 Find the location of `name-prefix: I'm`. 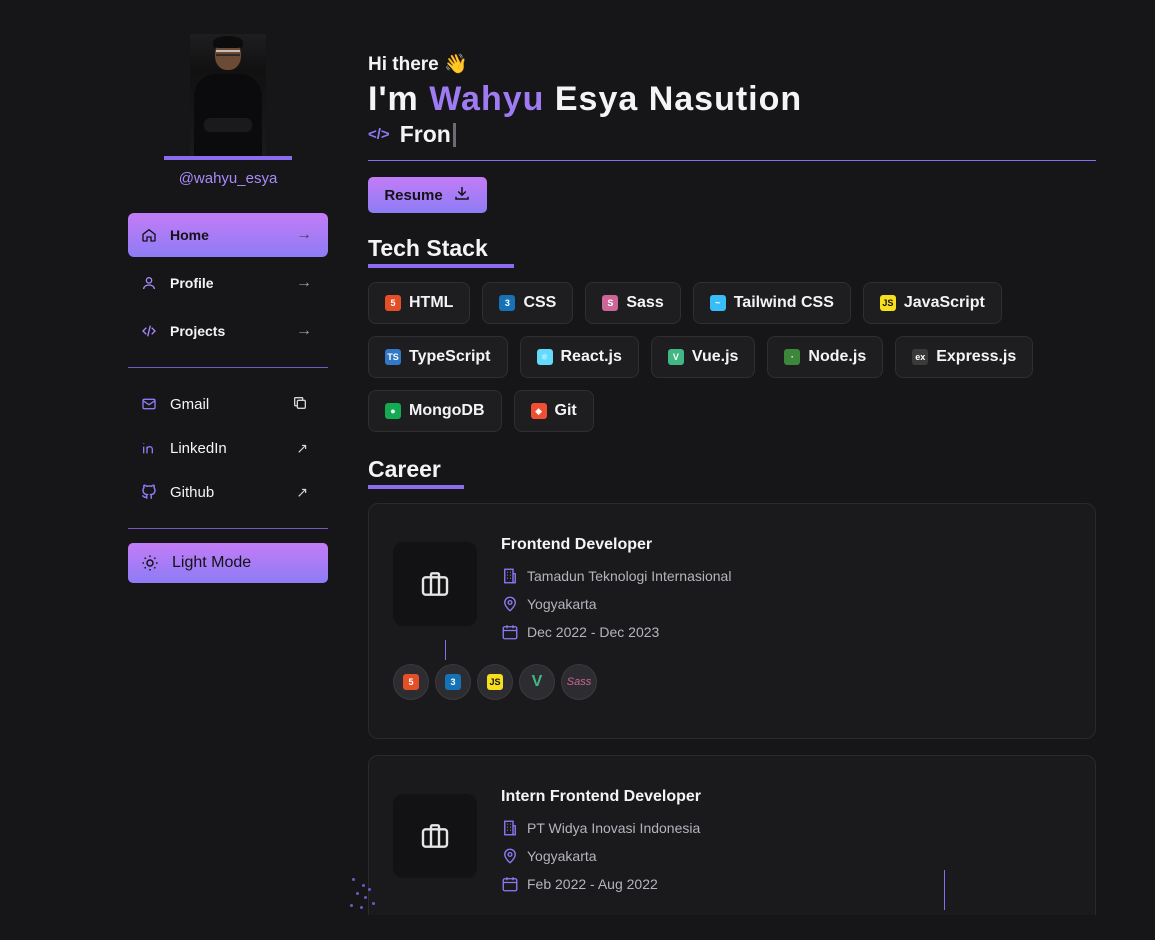

name-prefix: I'm is located at coordinates (399, 99).